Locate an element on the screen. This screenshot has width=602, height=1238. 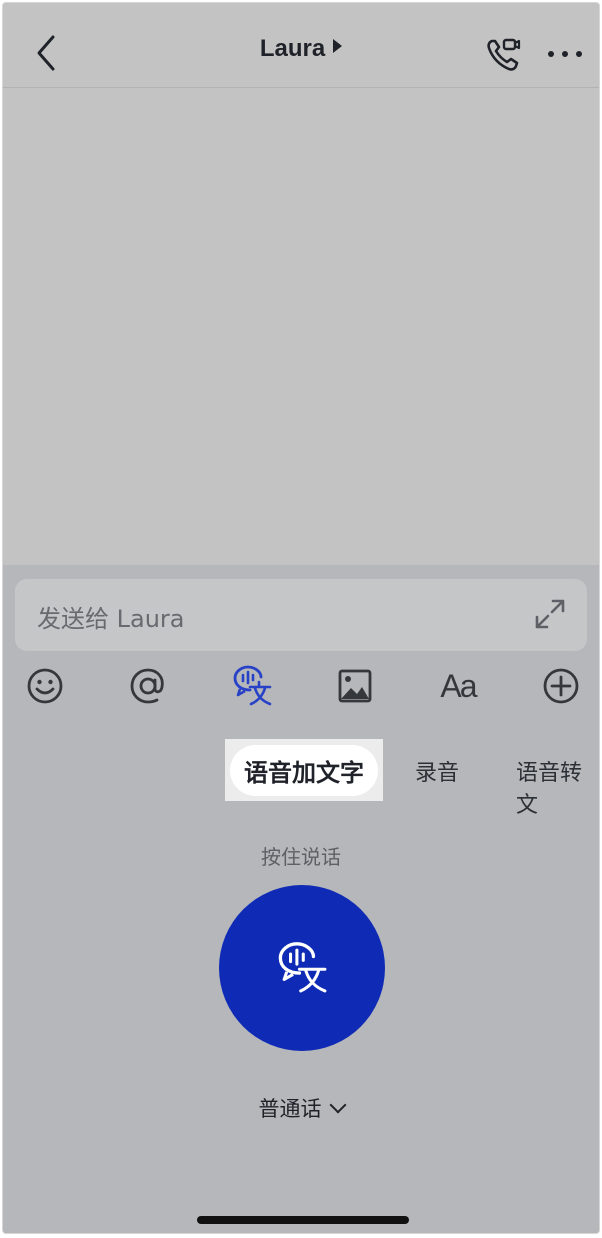
tab-record: 录音 is located at coordinates (437, 771).